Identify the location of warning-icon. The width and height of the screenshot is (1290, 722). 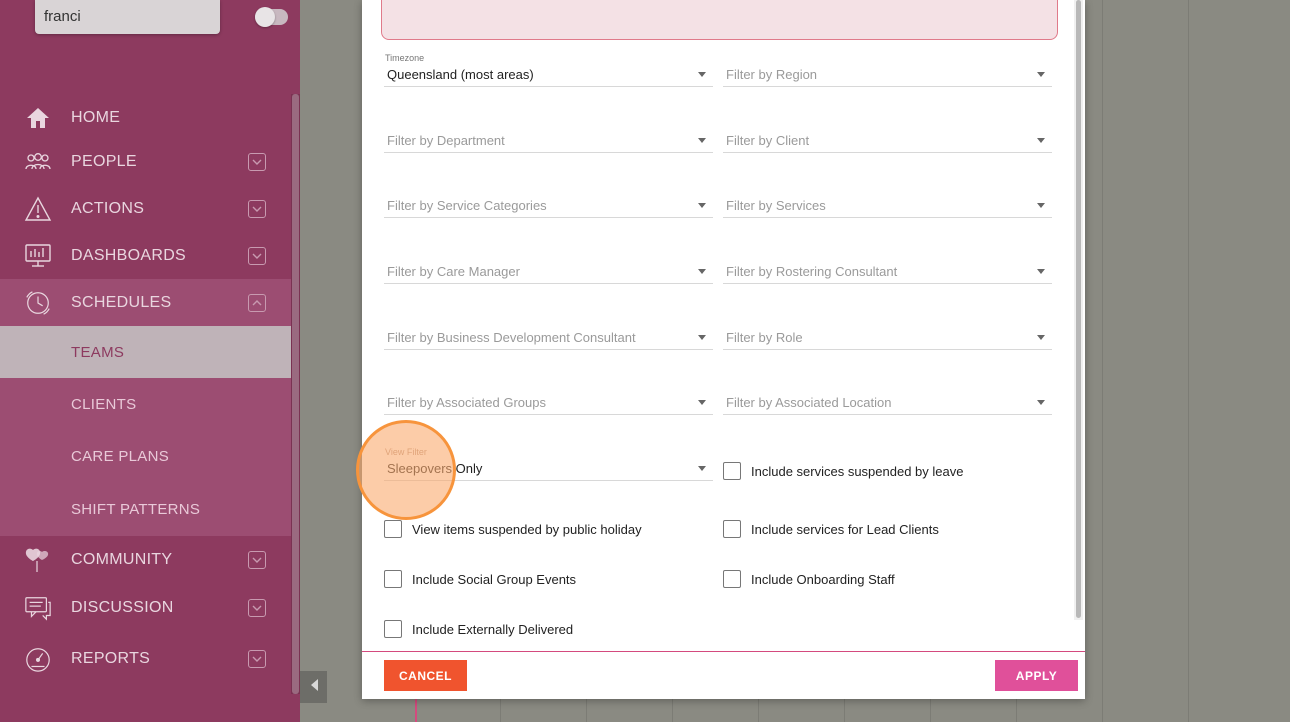
(38, 209).